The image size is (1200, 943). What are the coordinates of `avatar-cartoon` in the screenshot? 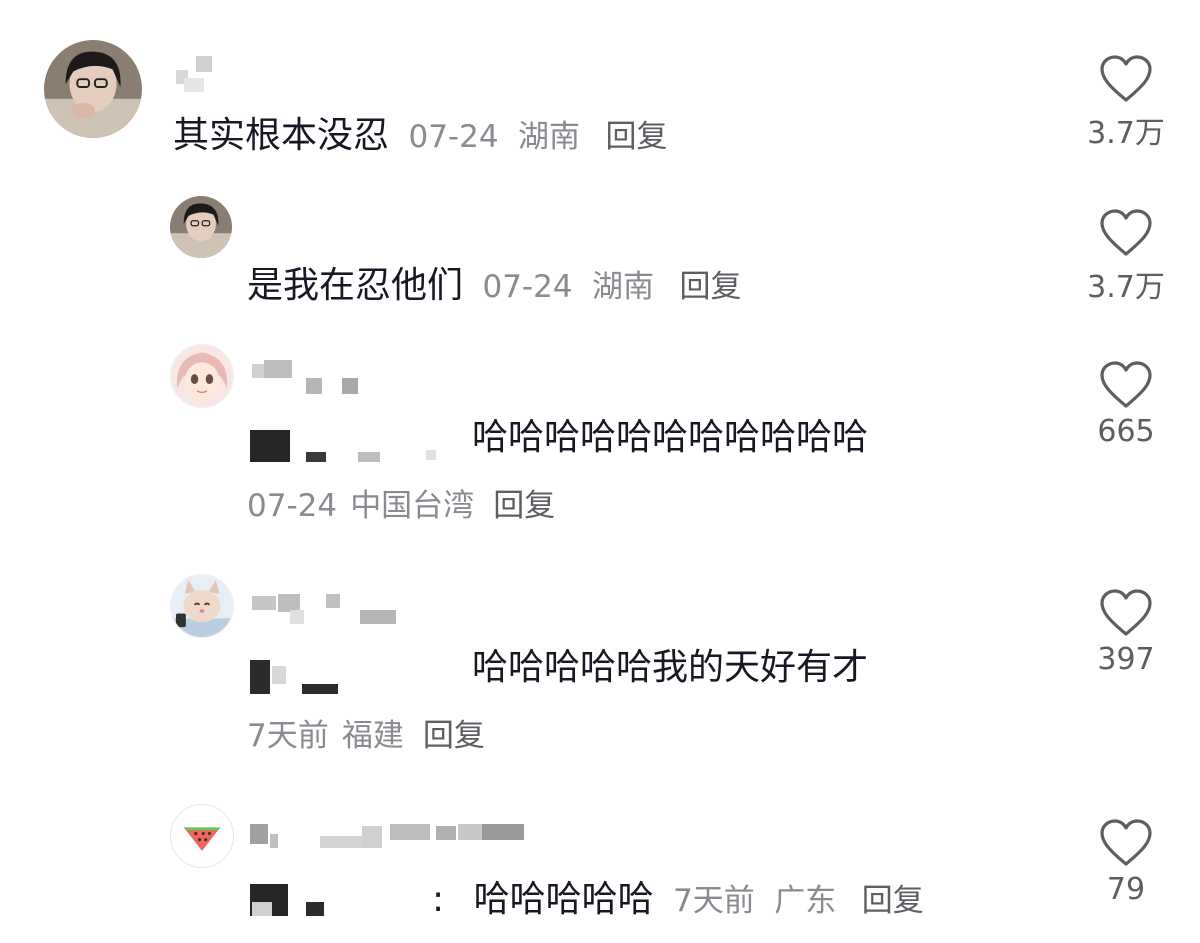 It's located at (202, 376).